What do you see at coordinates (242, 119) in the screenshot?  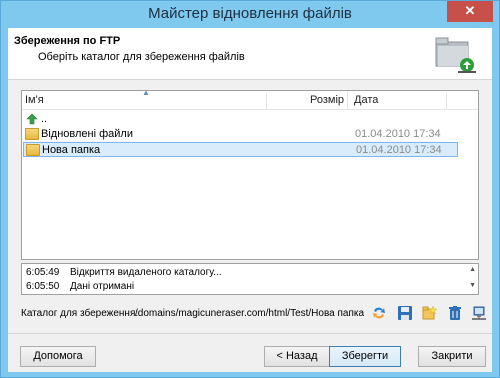 I see `list-item: ..` at bounding box center [242, 119].